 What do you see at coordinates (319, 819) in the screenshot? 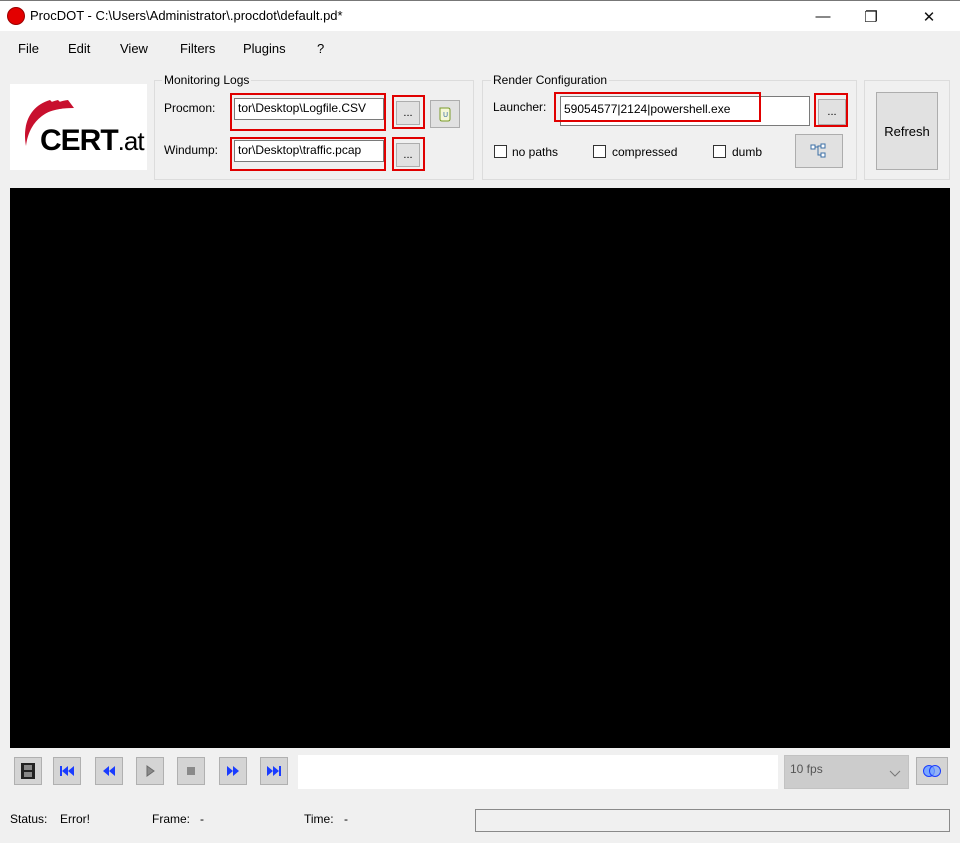
I see `time-label: Time:` at bounding box center [319, 819].